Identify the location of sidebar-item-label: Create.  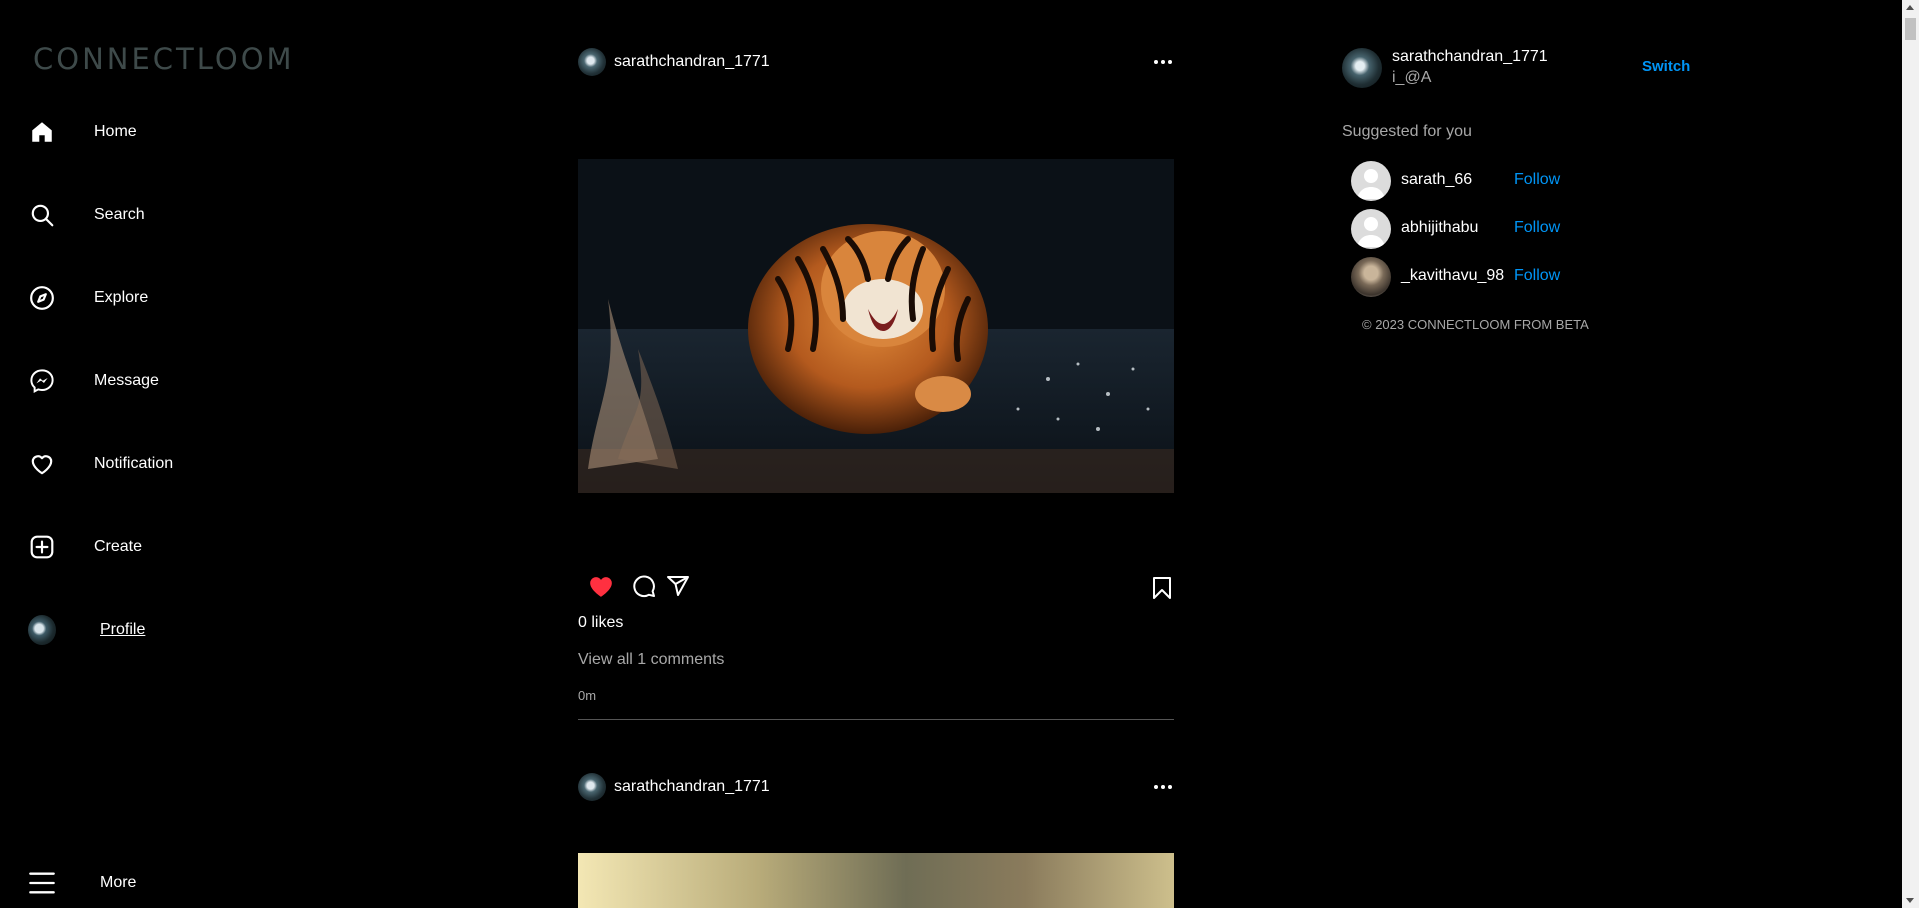
(118, 546).